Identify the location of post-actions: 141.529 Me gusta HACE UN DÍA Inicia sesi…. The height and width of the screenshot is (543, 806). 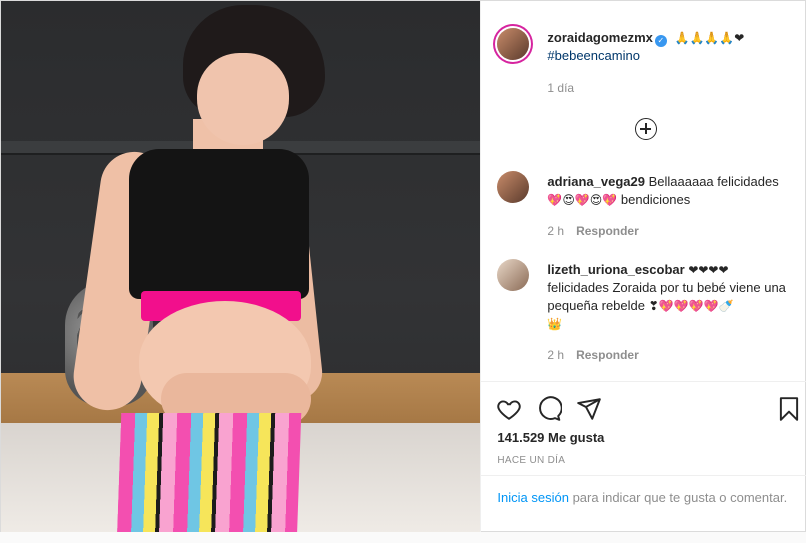
(643, 456).